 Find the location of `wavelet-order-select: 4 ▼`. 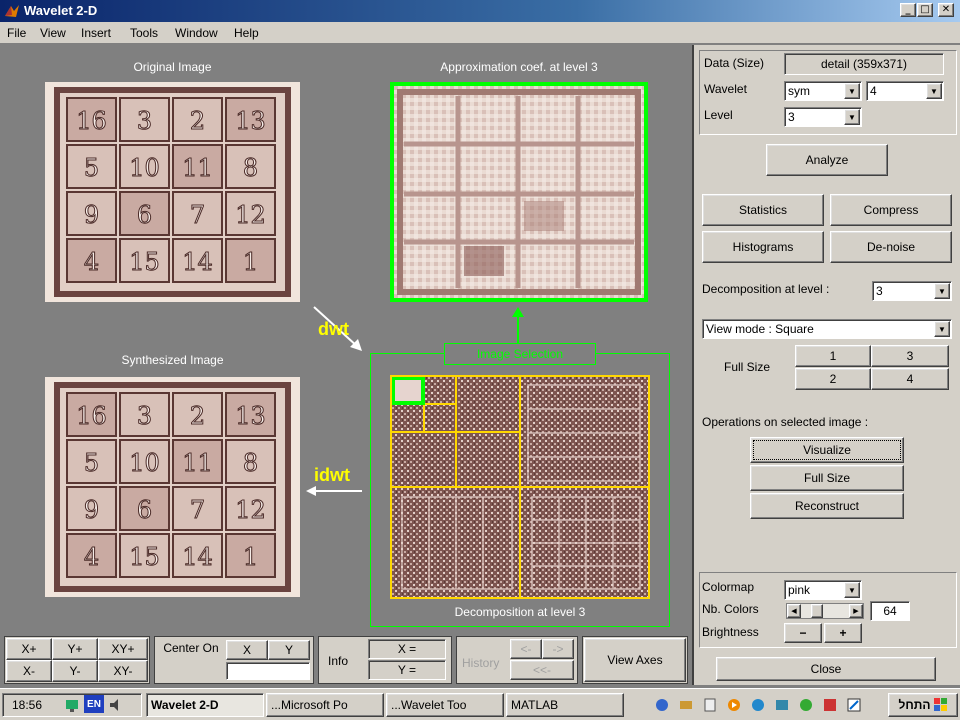

wavelet-order-select: 4 ▼ is located at coordinates (905, 91).